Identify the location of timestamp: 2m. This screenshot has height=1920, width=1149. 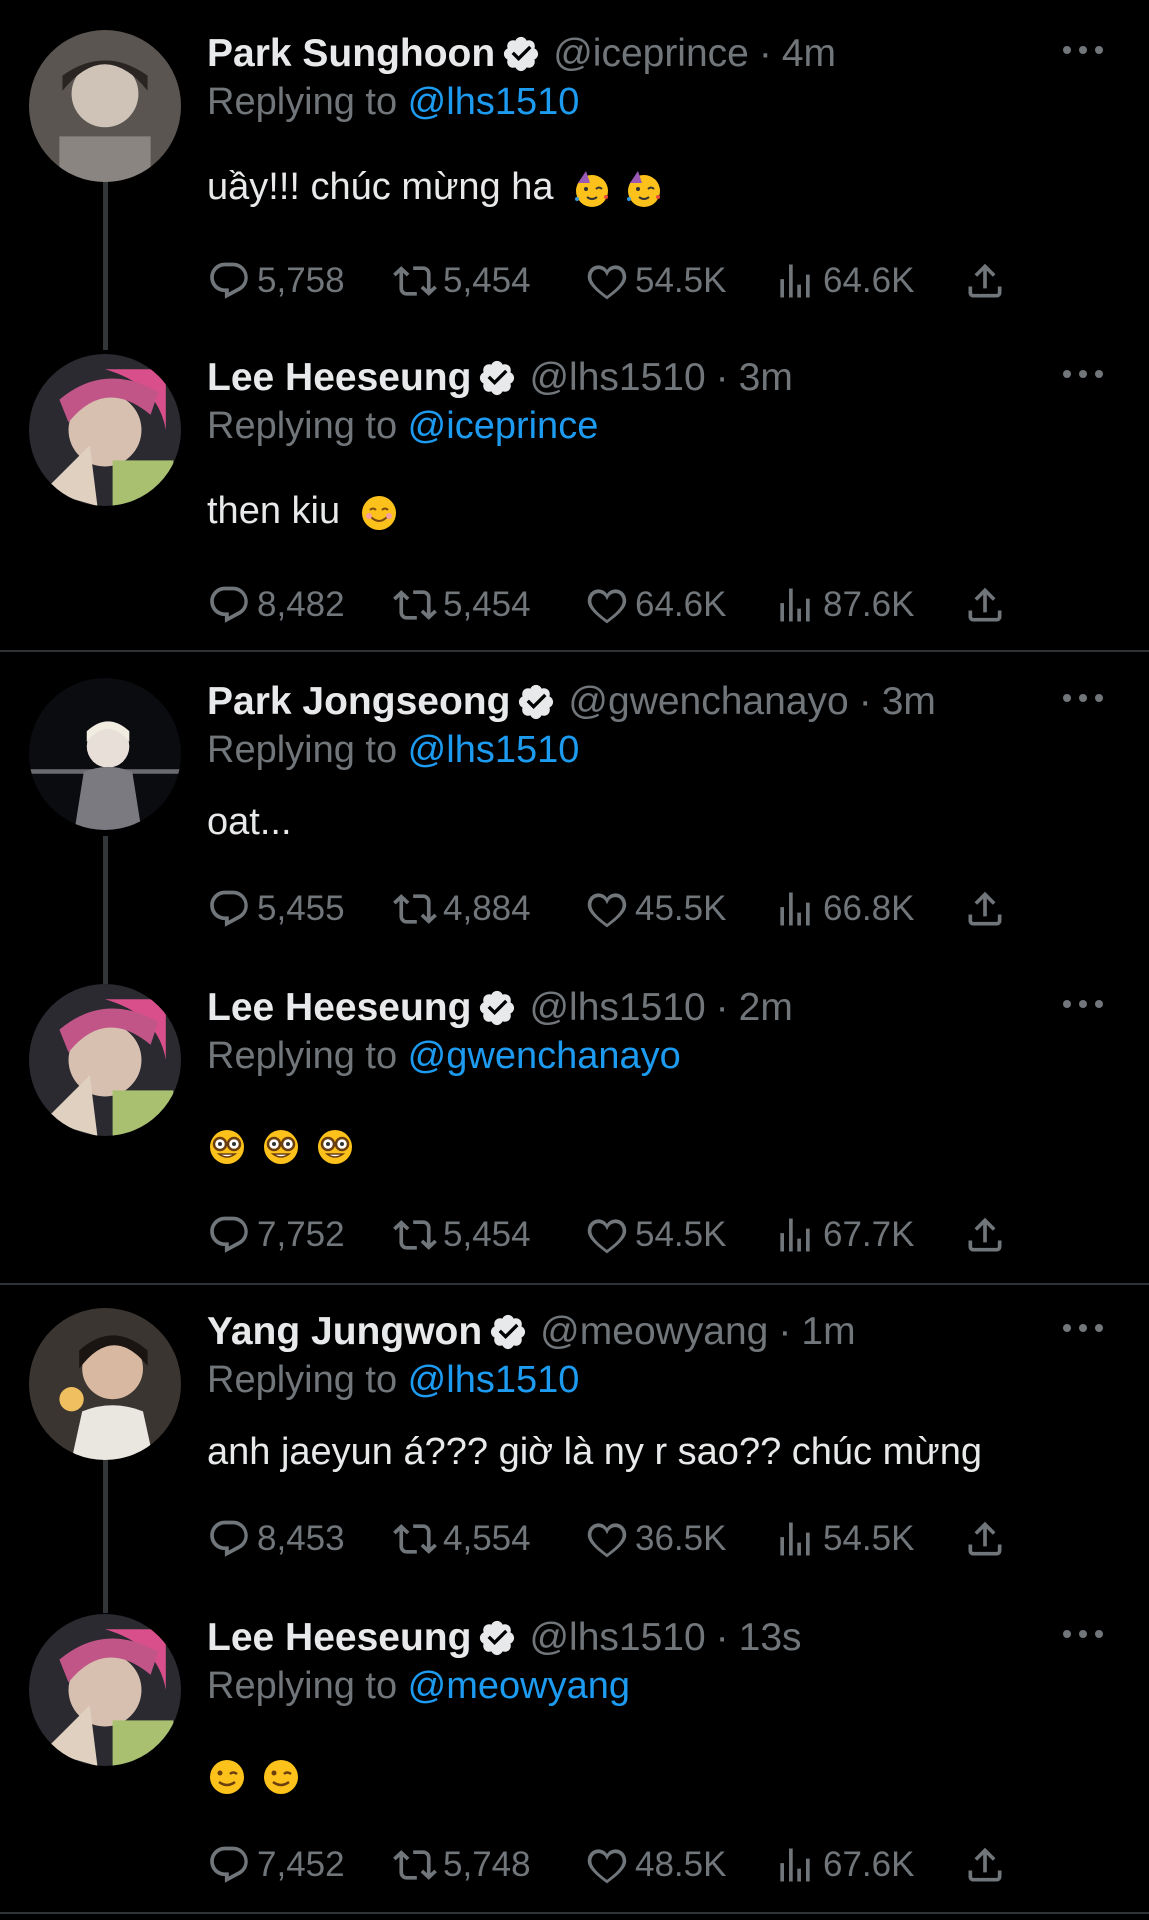
(766, 1008).